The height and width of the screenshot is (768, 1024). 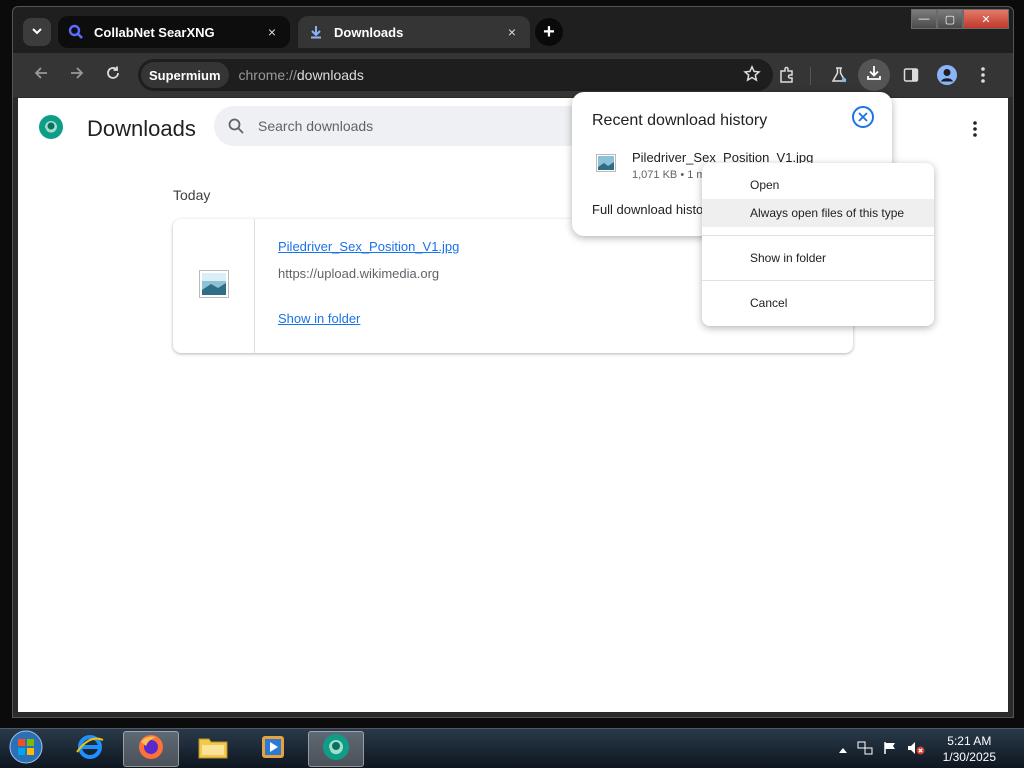 What do you see at coordinates (267, 75) in the screenshot?
I see `url-scheme: chrome://` at bounding box center [267, 75].